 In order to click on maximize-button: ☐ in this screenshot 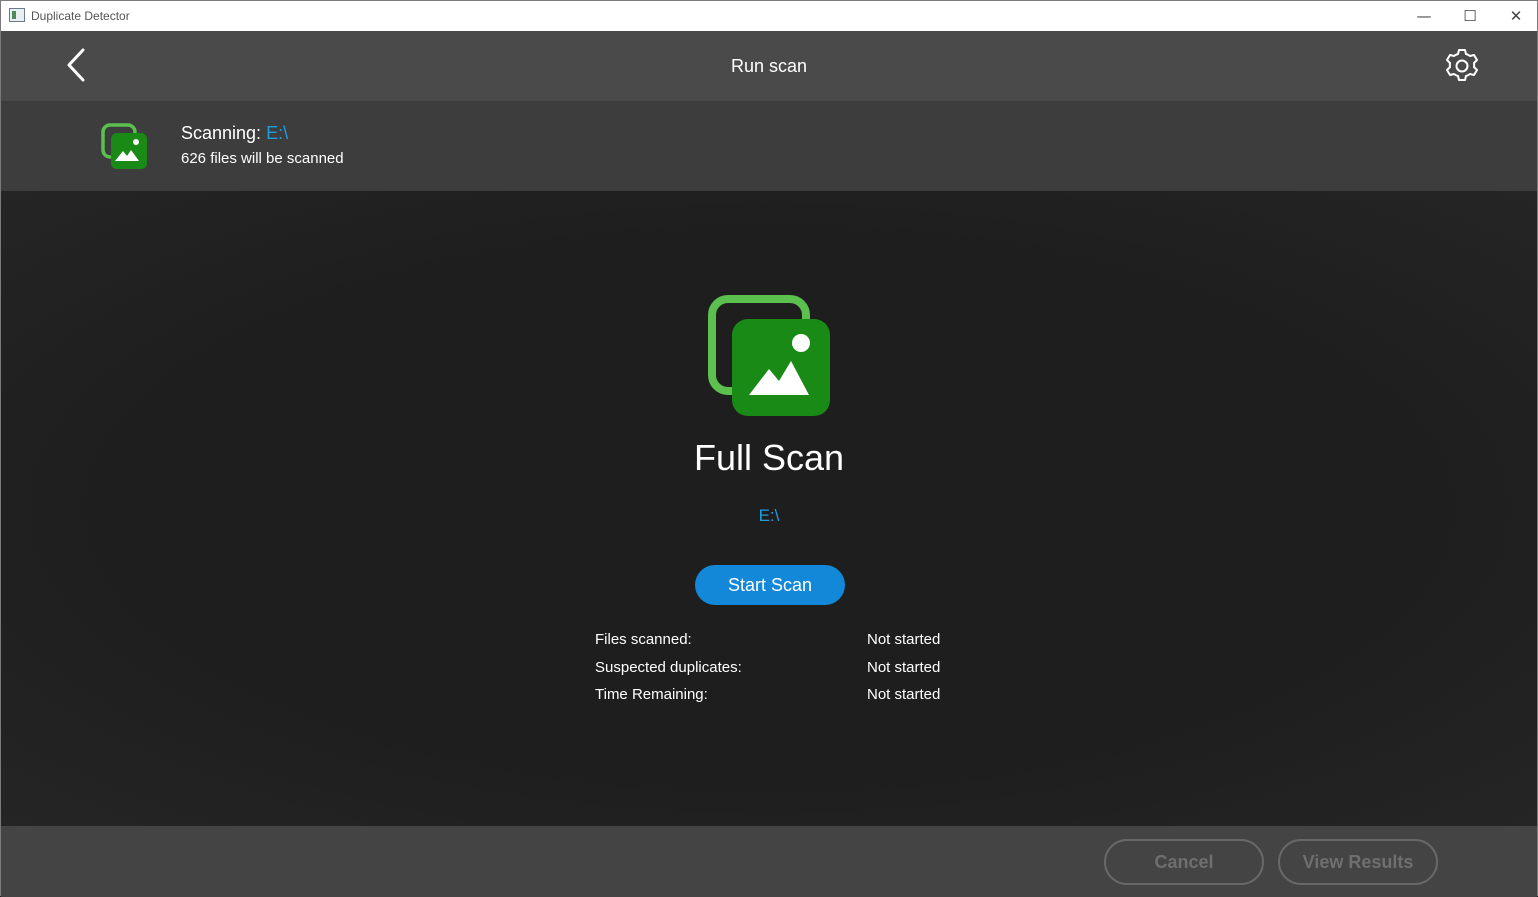, I will do `click(1470, 16)`.